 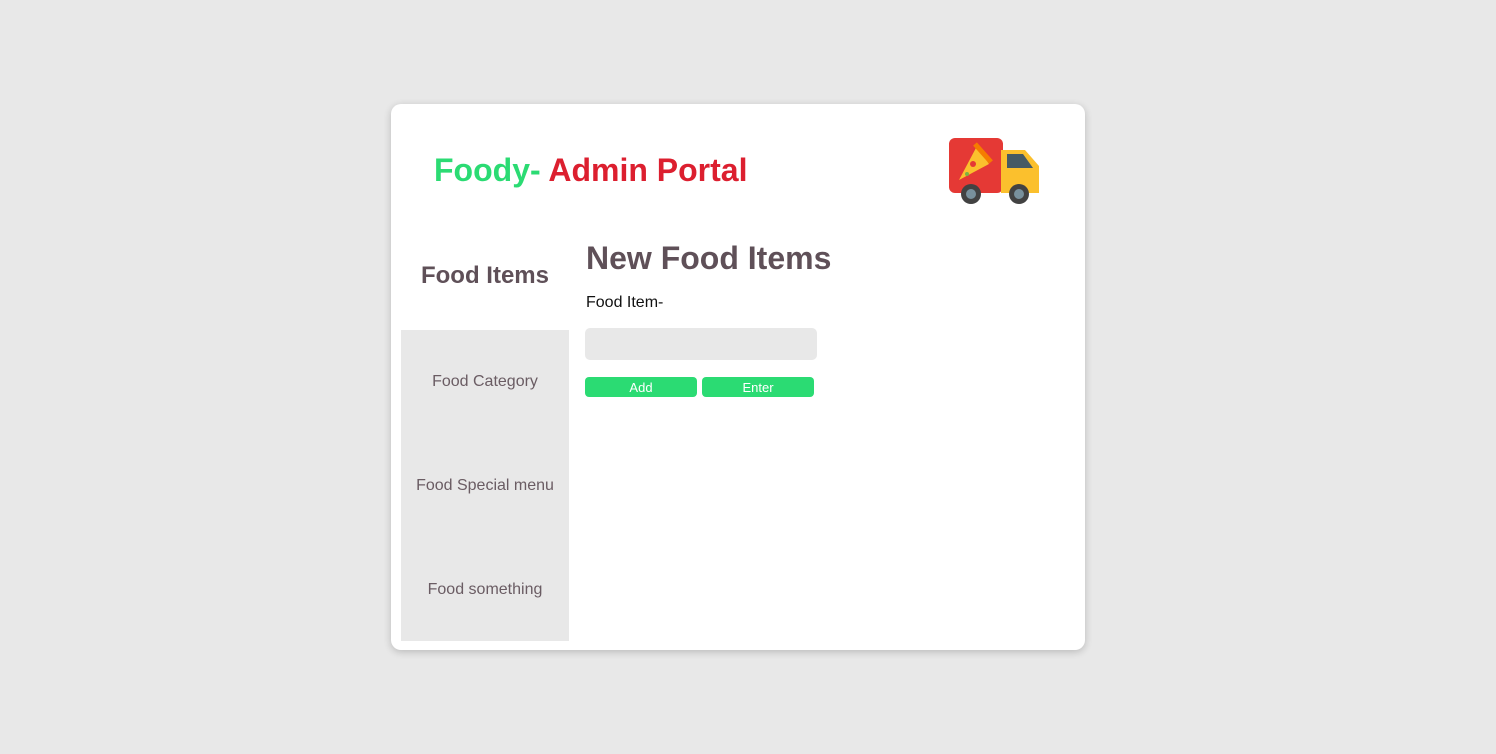 What do you see at coordinates (485, 382) in the screenshot?
I see `sidebar-item-food-category: Food Category` at bounding box center [485, 382].